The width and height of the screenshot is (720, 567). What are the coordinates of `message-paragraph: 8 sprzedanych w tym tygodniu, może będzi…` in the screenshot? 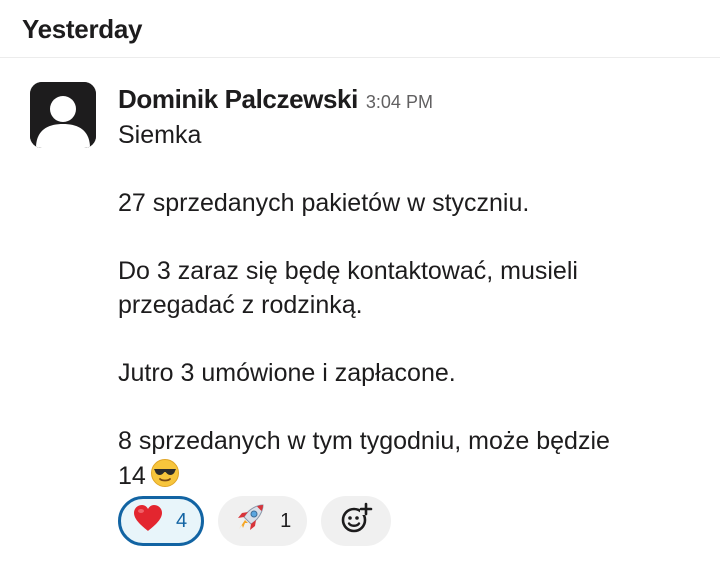 It's located at (408, 460).